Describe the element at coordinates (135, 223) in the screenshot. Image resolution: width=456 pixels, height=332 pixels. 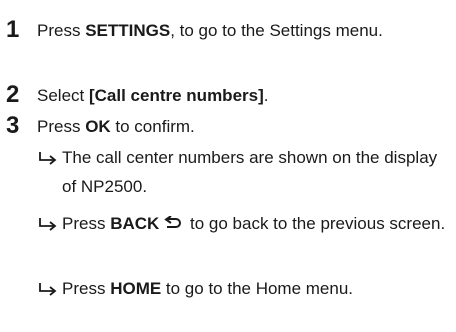
I see `back-key: BACK` at that location.